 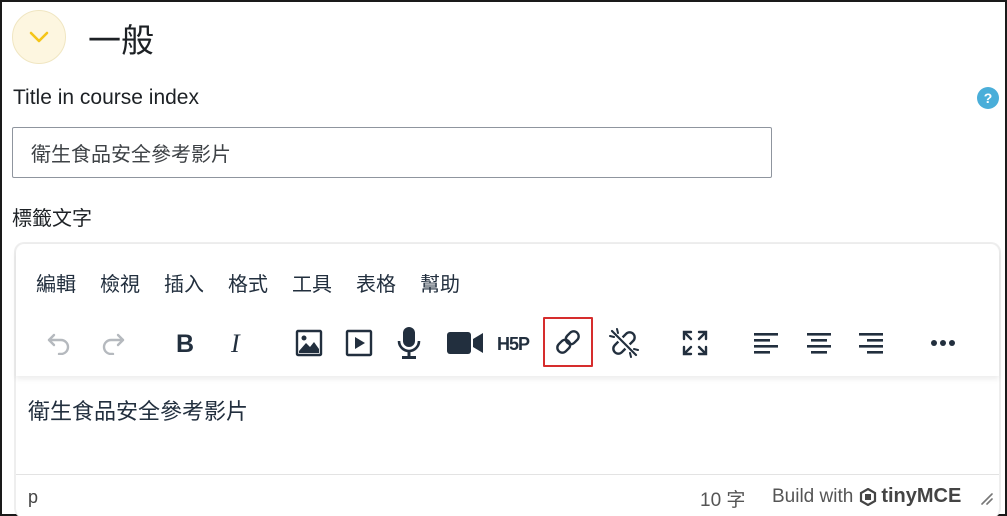 I want to click on bold-icon: B, so click(x=185, y=343).